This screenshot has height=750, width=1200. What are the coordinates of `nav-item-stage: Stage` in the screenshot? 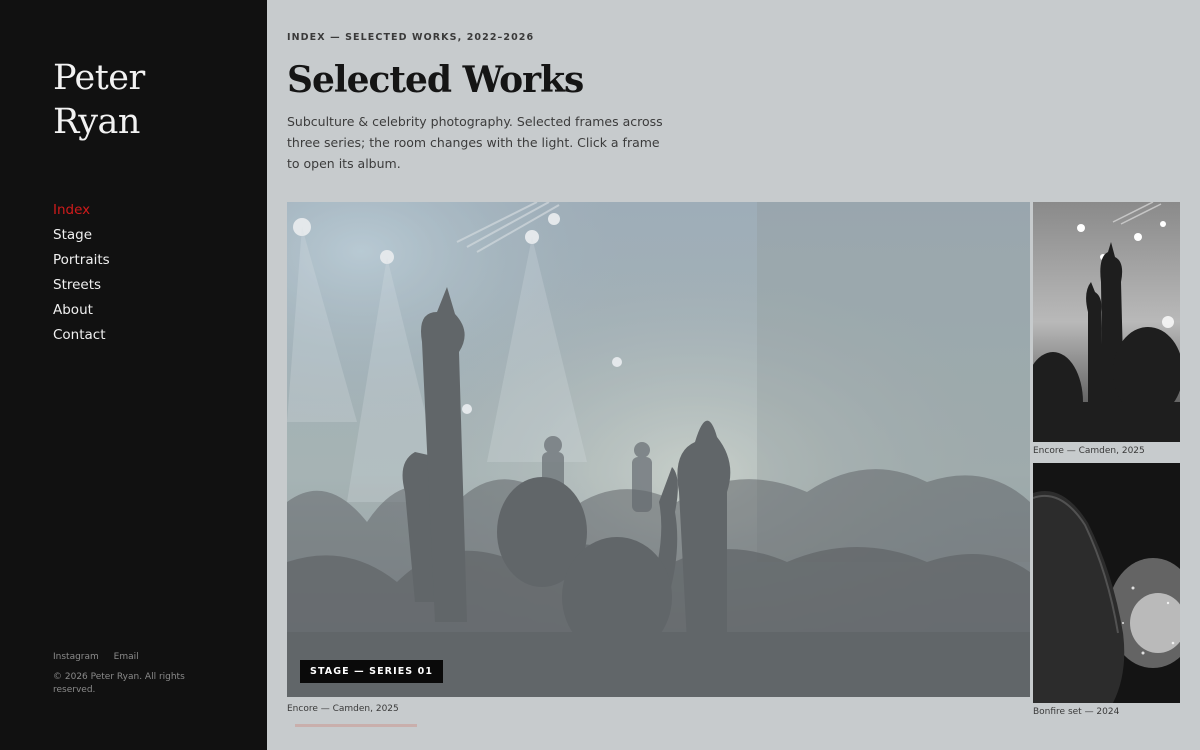 It's located at (81, 235).